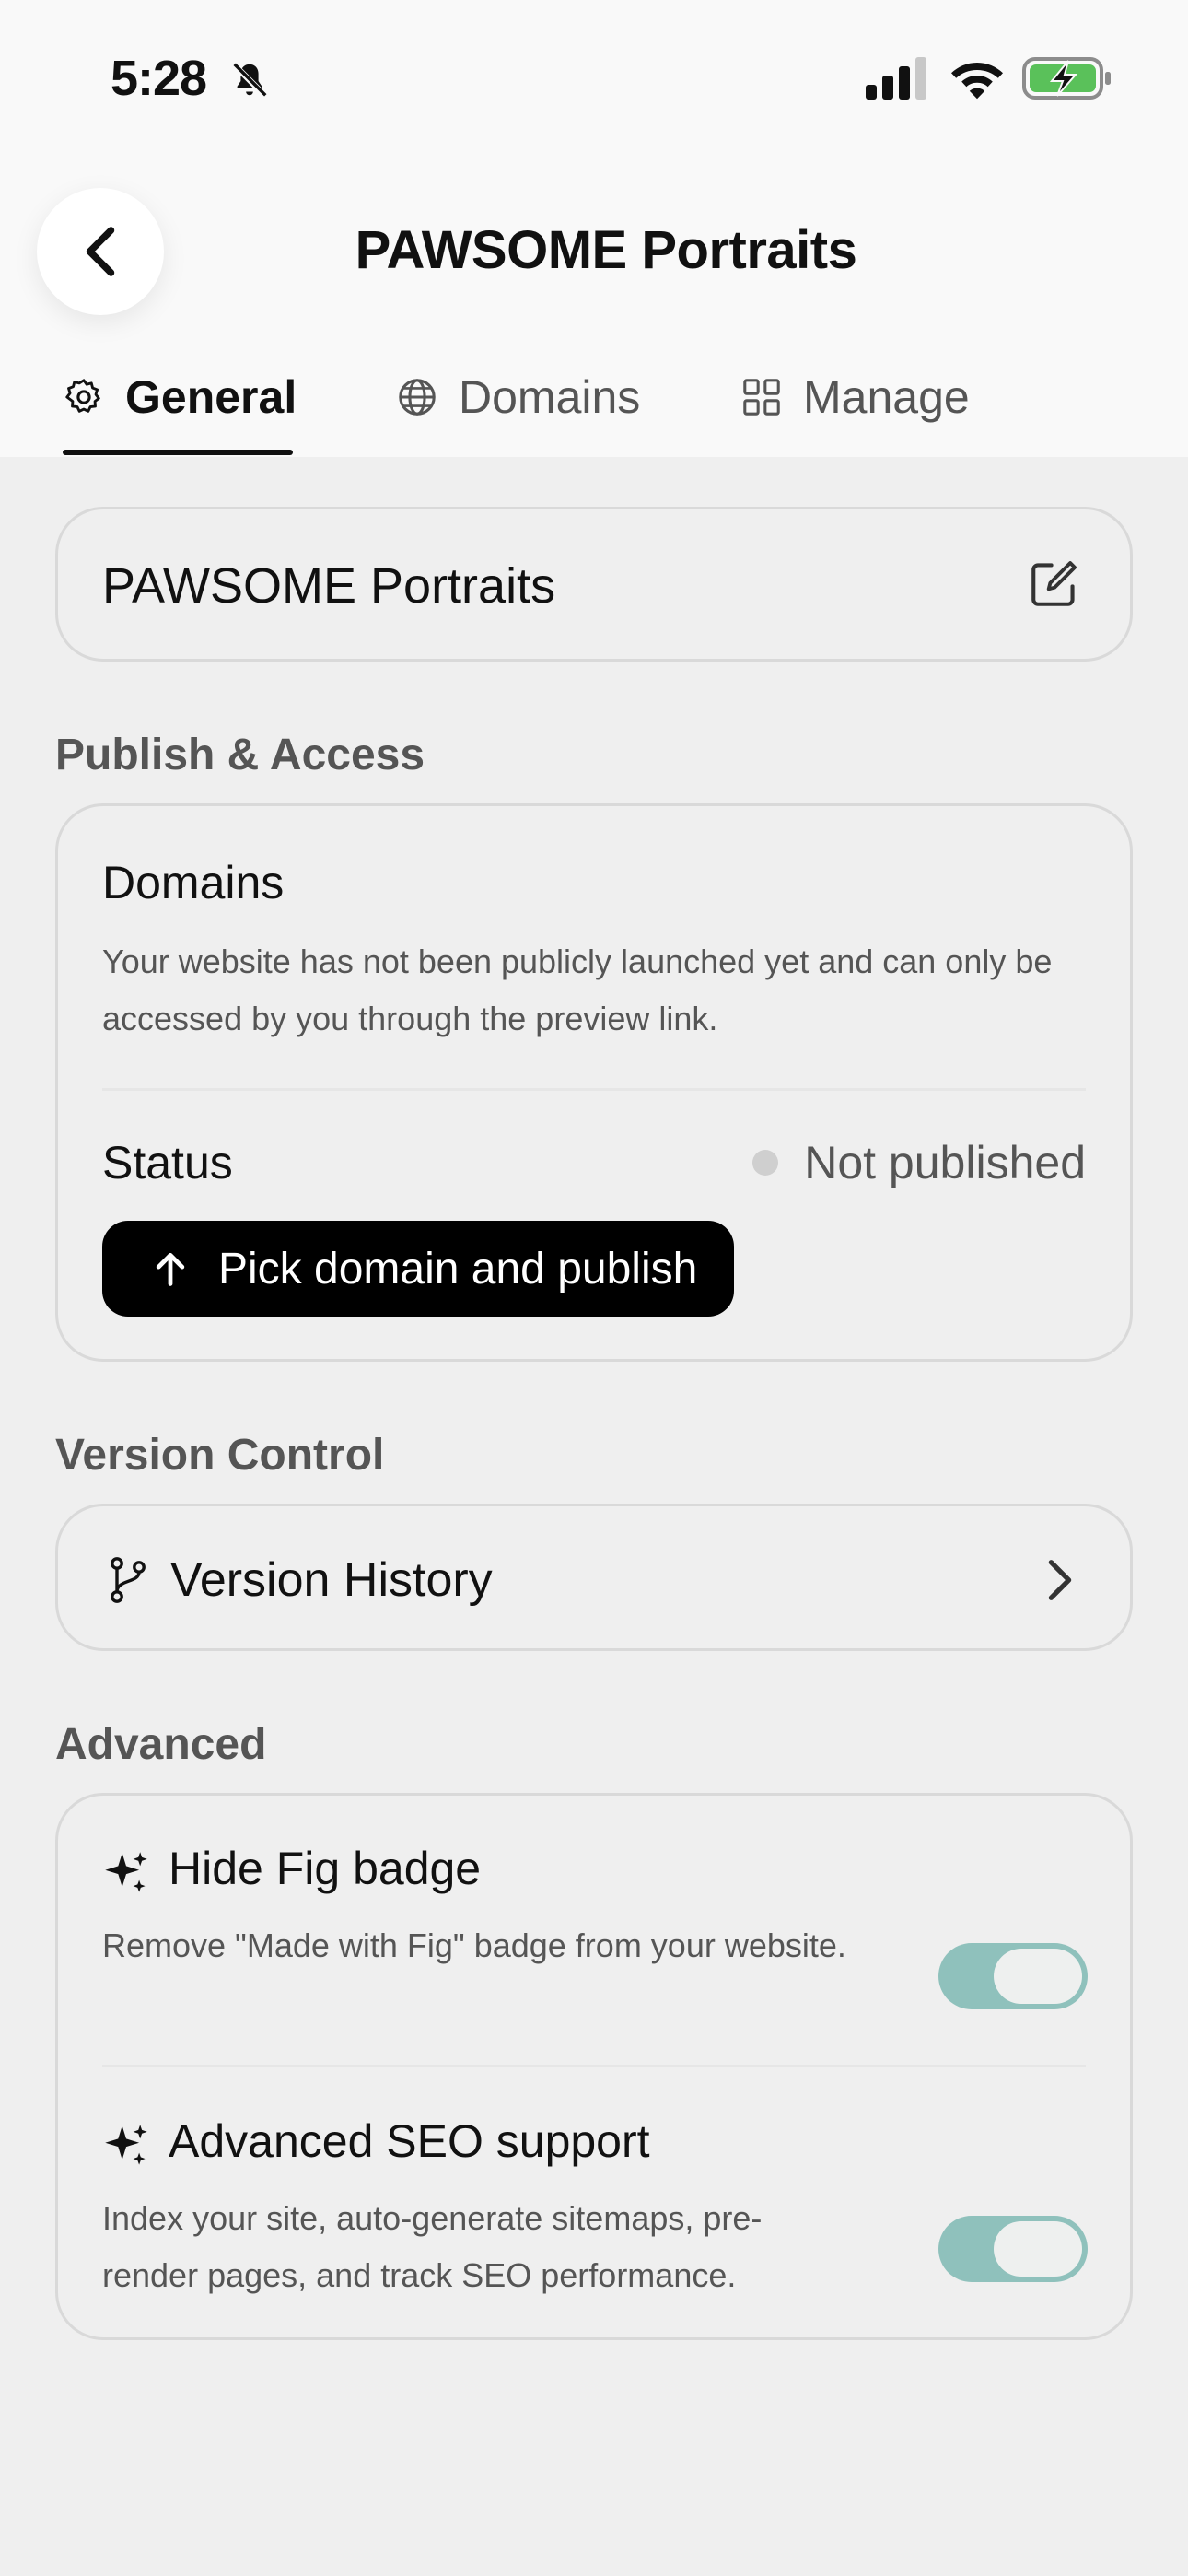 Image resolution: width=1188 pixels, height=2576 pixels. Describe the element at coordinates (1060, 1580) in the screenshot. I see `chevron-right-icon` at that location.